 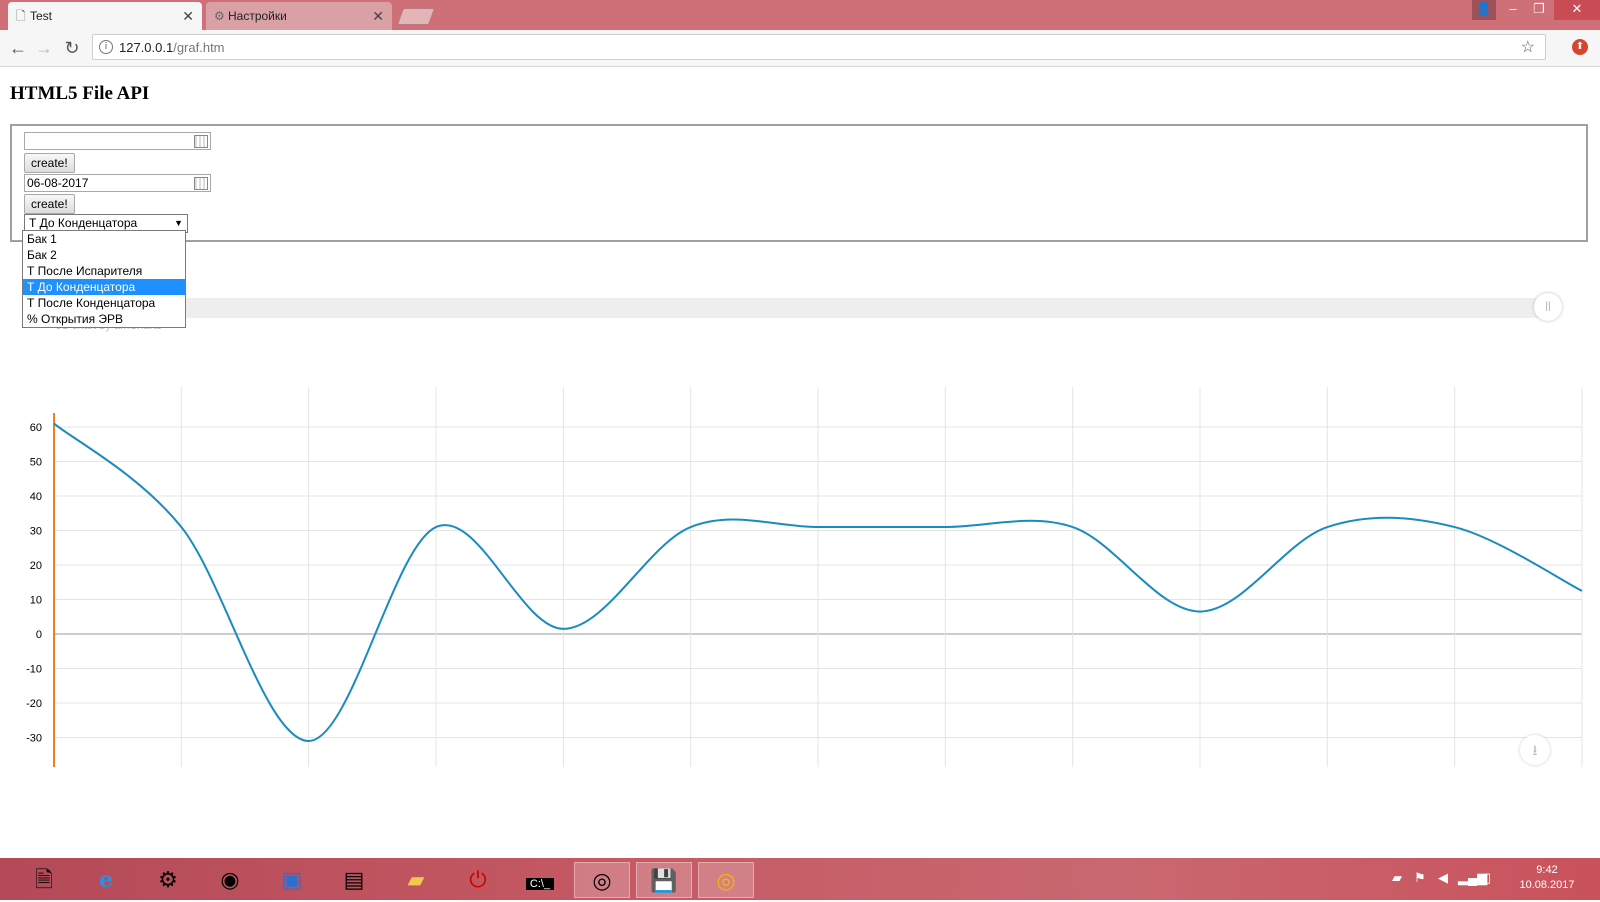 What do you see at coordinates (1547, 885) in the screenshot?
I see `clock-date: 10.08.2017` at bounding box center [1547, 885].